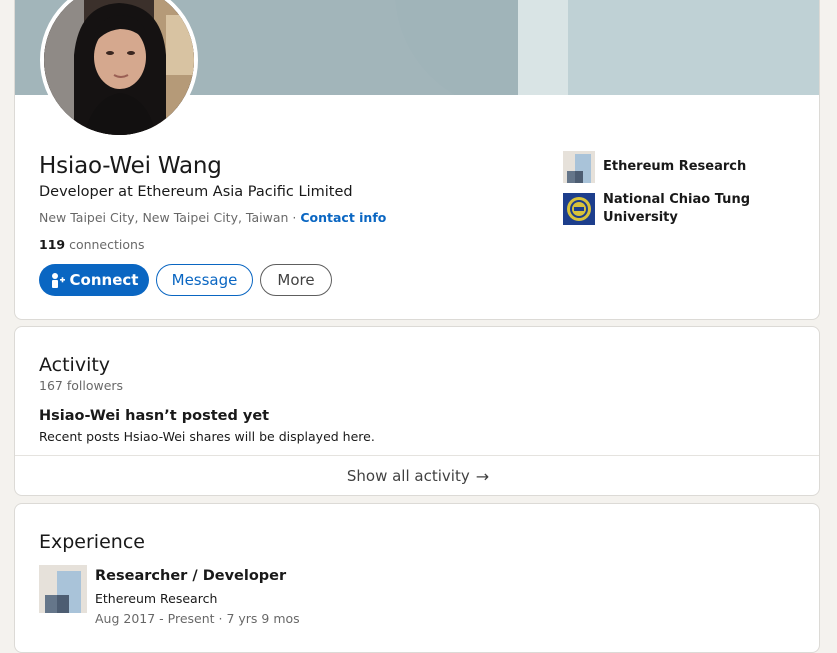 Image resolution: width=837 pixels, height=653 pixels. I want to click on nctu-seal-logo, so click(579, 209).